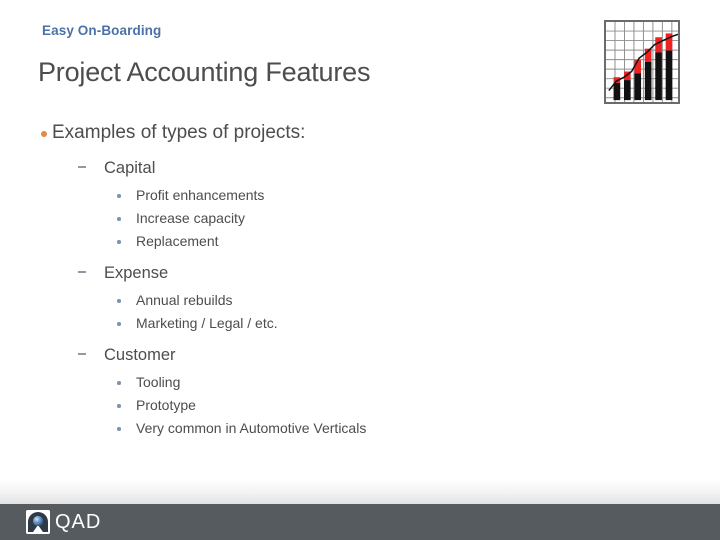 This screenshot has width=720, height=540. I want to click on page-title: Project Accounting Features, so click(204, 72).